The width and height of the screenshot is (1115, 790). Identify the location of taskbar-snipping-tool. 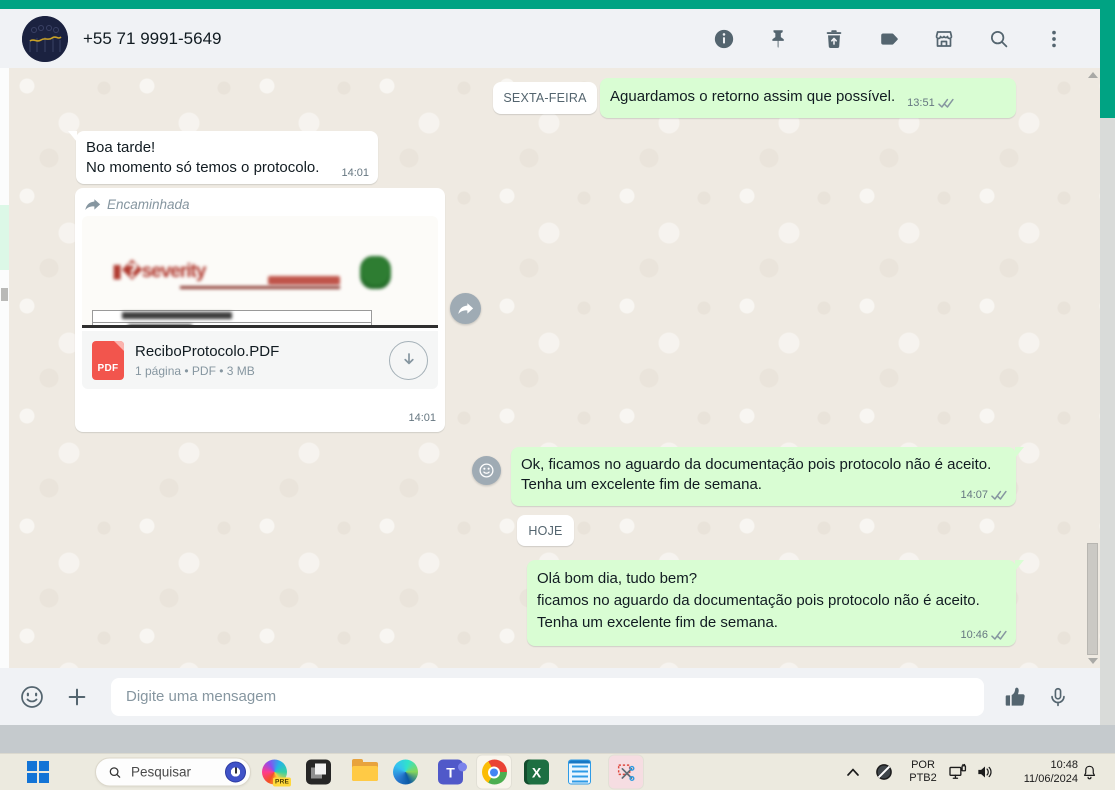
(626, 772).